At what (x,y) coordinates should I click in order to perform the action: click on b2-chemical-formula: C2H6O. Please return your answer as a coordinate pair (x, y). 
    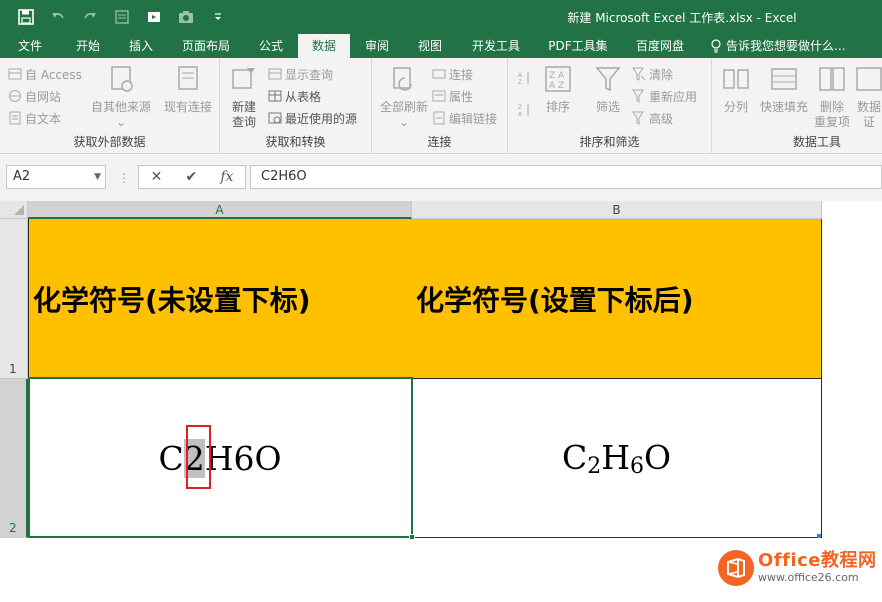
    Looking at the image, I should click on (616, 458).